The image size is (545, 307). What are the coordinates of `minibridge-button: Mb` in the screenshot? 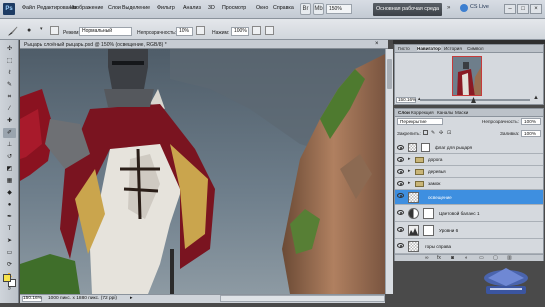 It's located at (318, 9).